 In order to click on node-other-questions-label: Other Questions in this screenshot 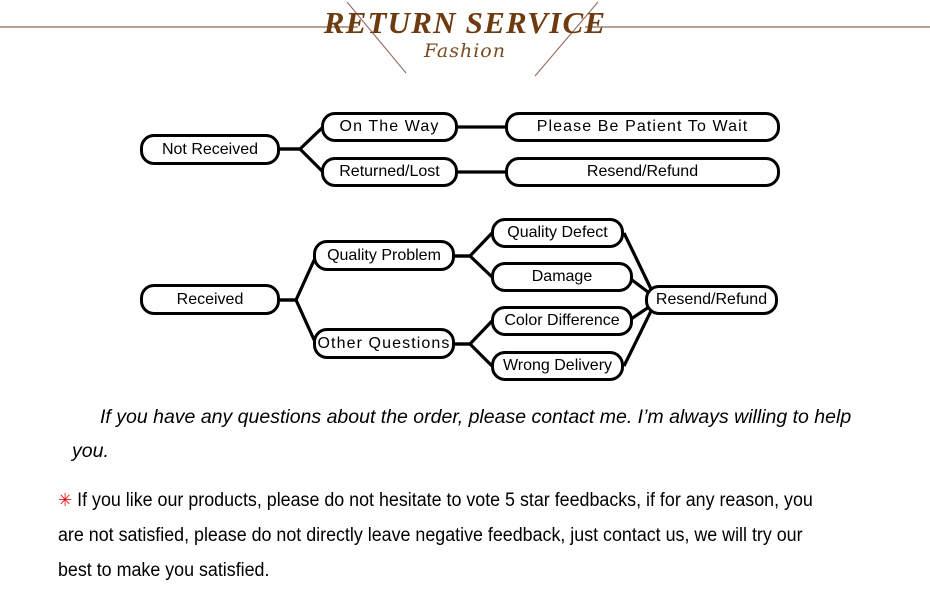, I will do `click(384, 343)`.